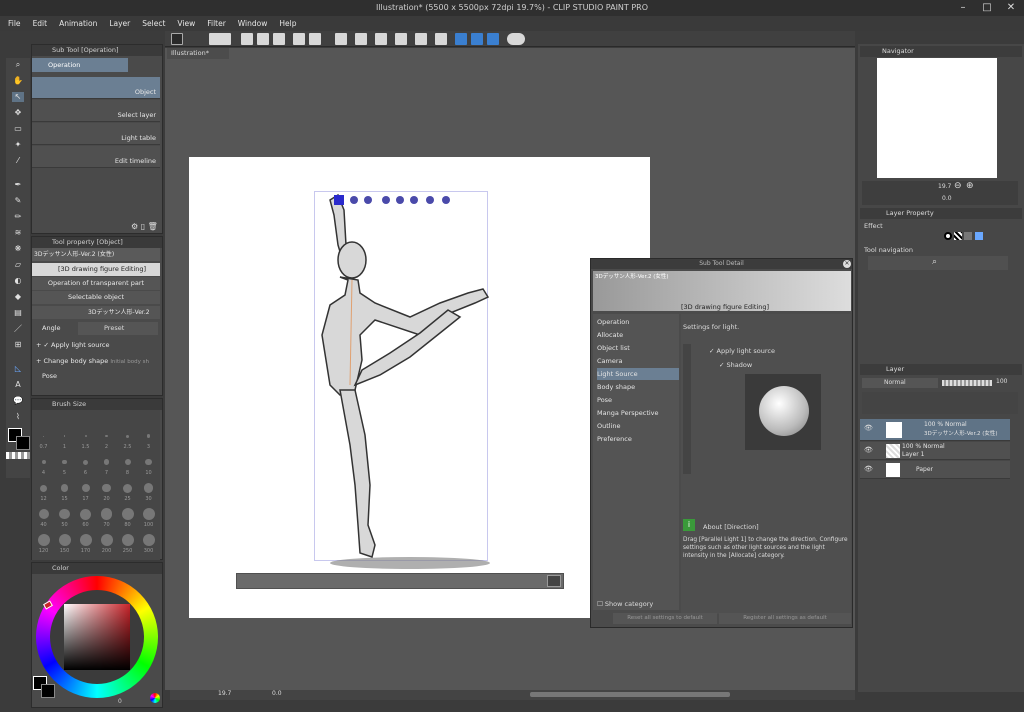  What do you see at coordinates (253, 23) in the screenshot?
I see `menu-window: Window` at bounding box center [253, 23].